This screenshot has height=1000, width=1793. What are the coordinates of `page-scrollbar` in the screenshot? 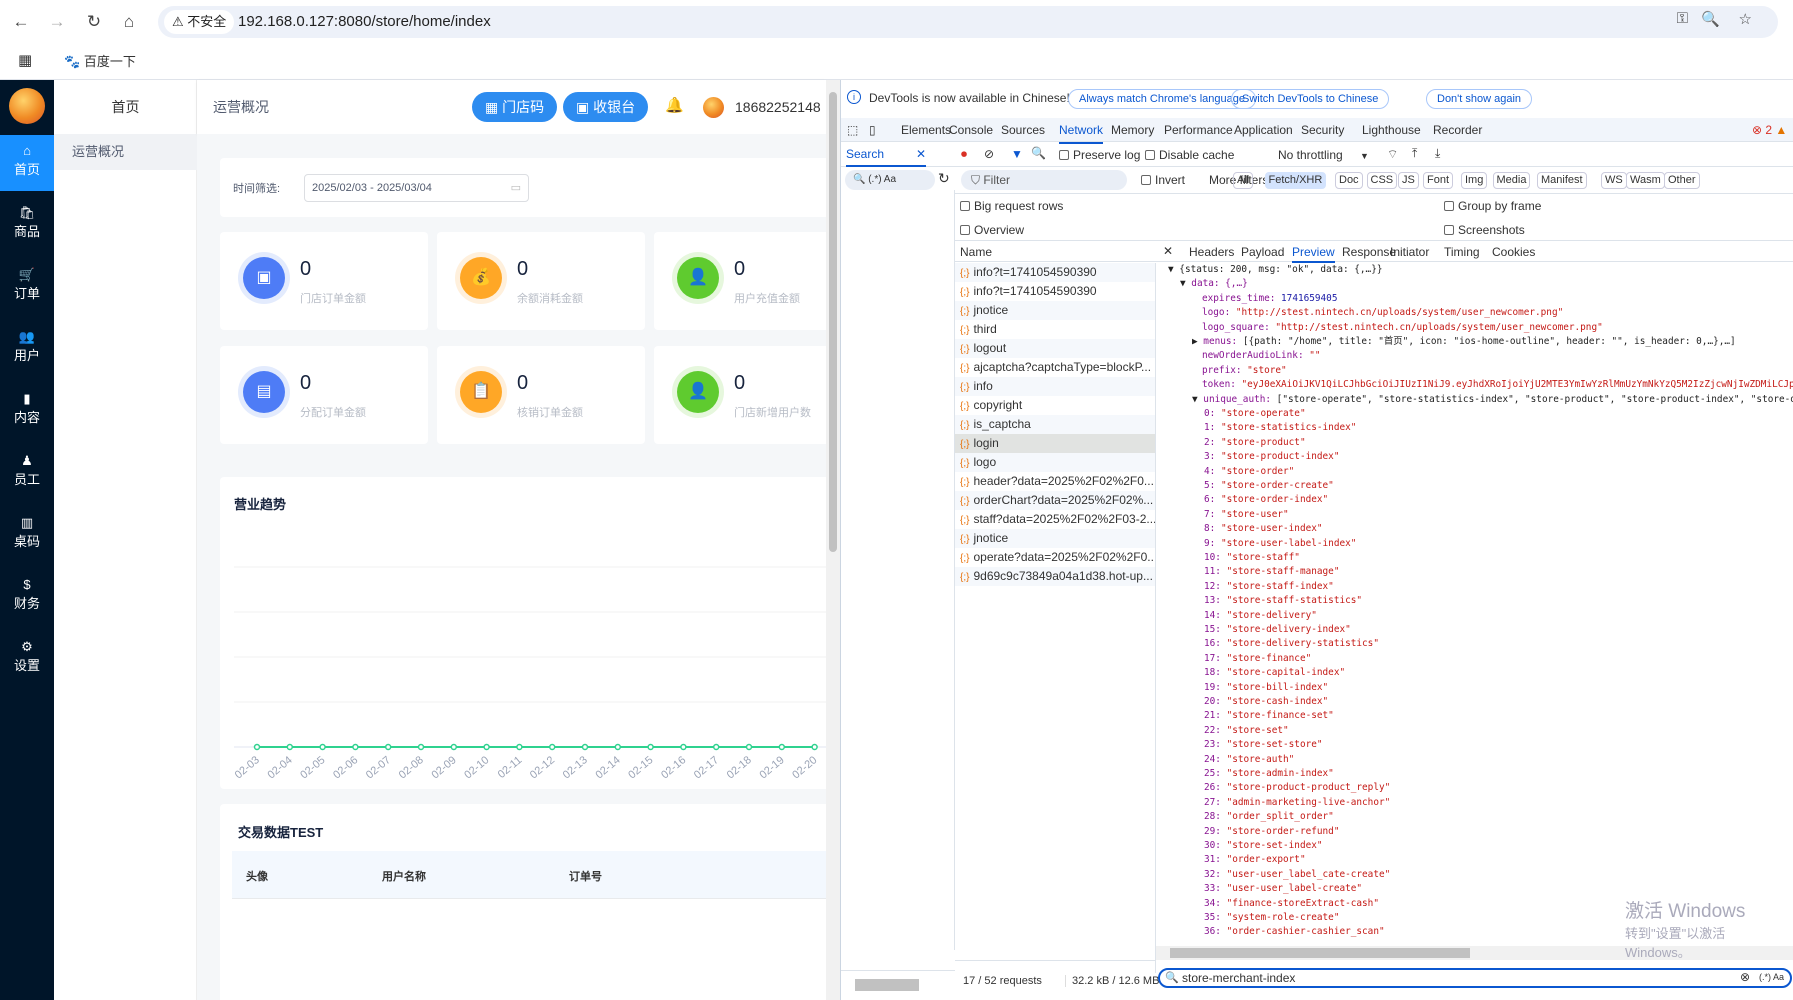 It's located at (833, 540).